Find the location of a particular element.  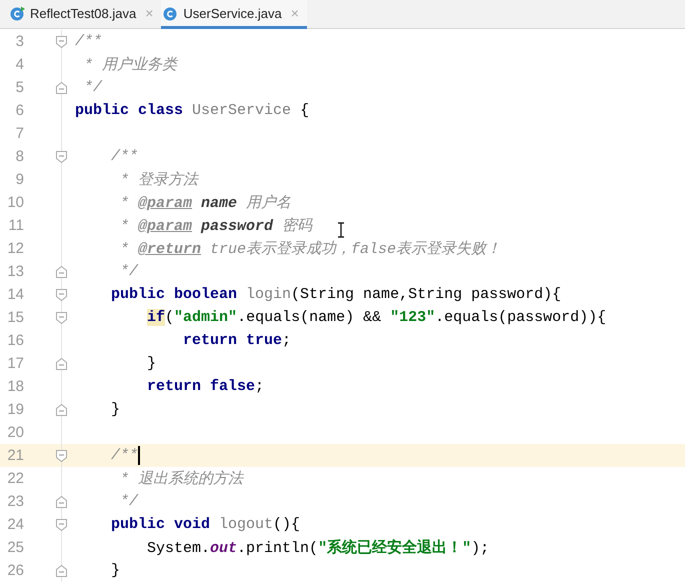

line-number: 19 is located at coordinates (15, 409).